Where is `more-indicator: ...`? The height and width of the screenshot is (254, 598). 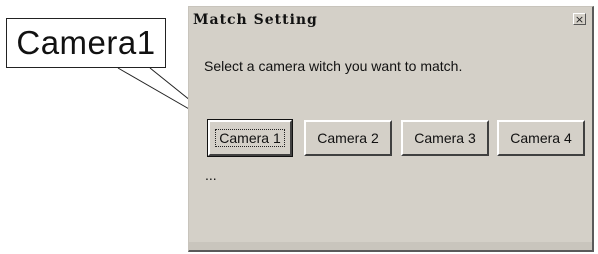 more-indicator: ... is located at coordinates (211, 175).